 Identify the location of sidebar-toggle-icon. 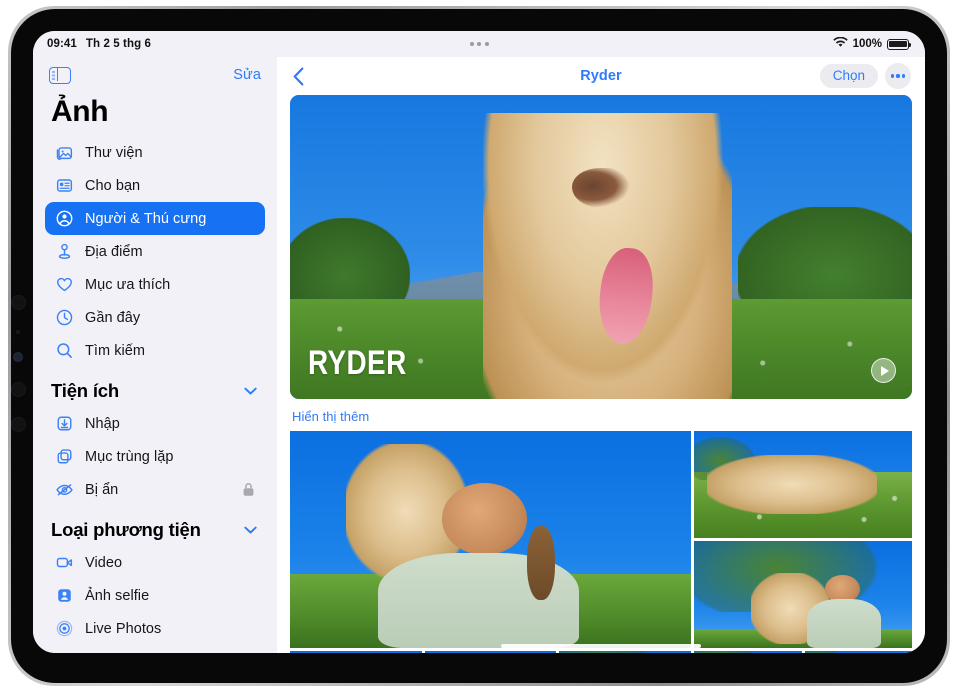
(60, 75).